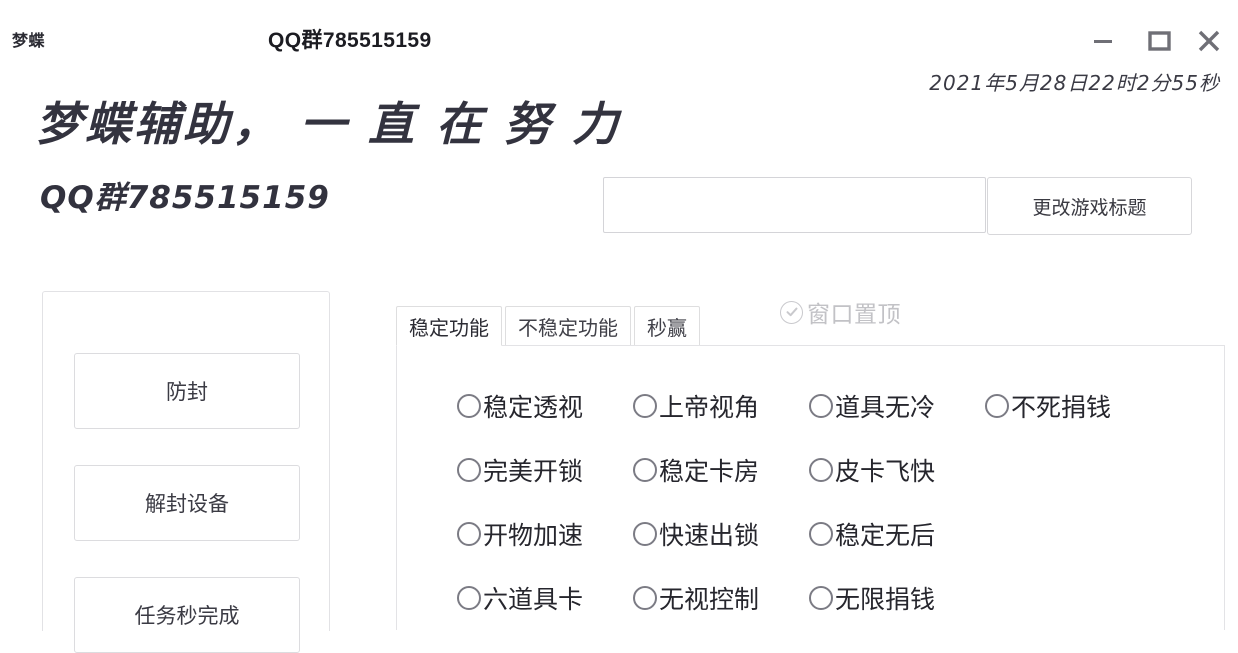  I want to click on option-stable-room-lock: 稳定卡房, so click(714, 470).